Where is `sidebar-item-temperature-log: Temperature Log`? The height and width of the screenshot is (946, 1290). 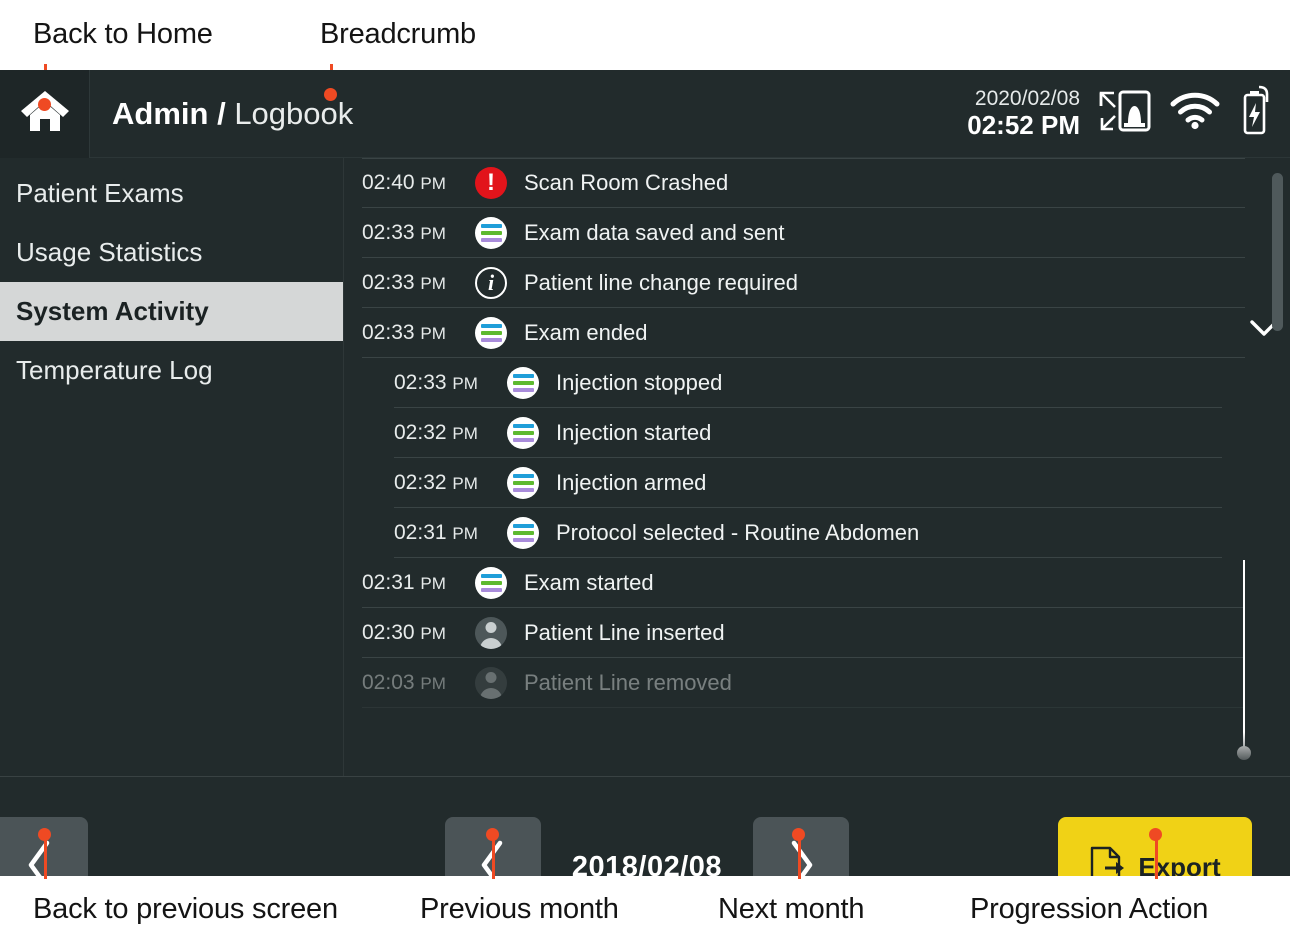 sidebar-item-temperature-log: Temperature Log is located at coordinates (171, 370).